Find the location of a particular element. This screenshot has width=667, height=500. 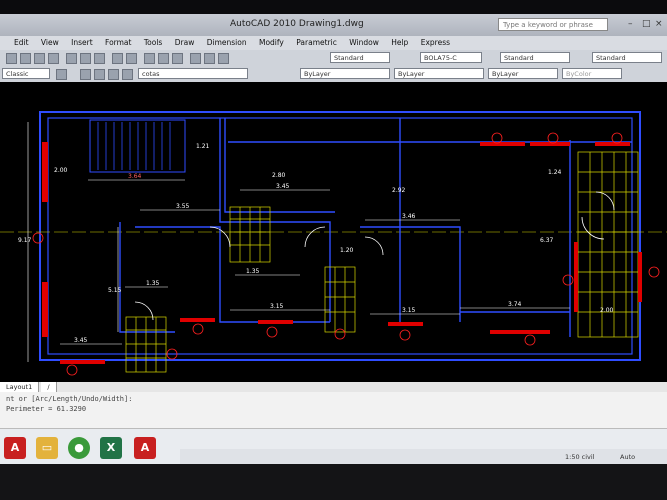

autocad-icon: A is located at coordinates (145, 448).